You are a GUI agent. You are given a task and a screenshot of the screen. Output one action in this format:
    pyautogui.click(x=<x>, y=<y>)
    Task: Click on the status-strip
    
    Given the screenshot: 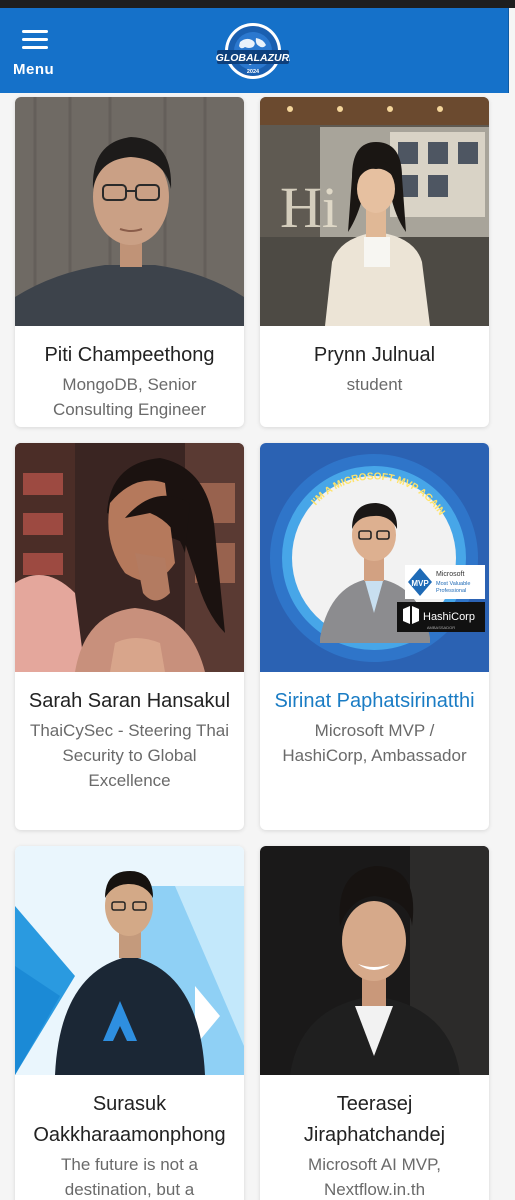 What is the action you would take?
    pyautogui.click(x=257, y=4)
    